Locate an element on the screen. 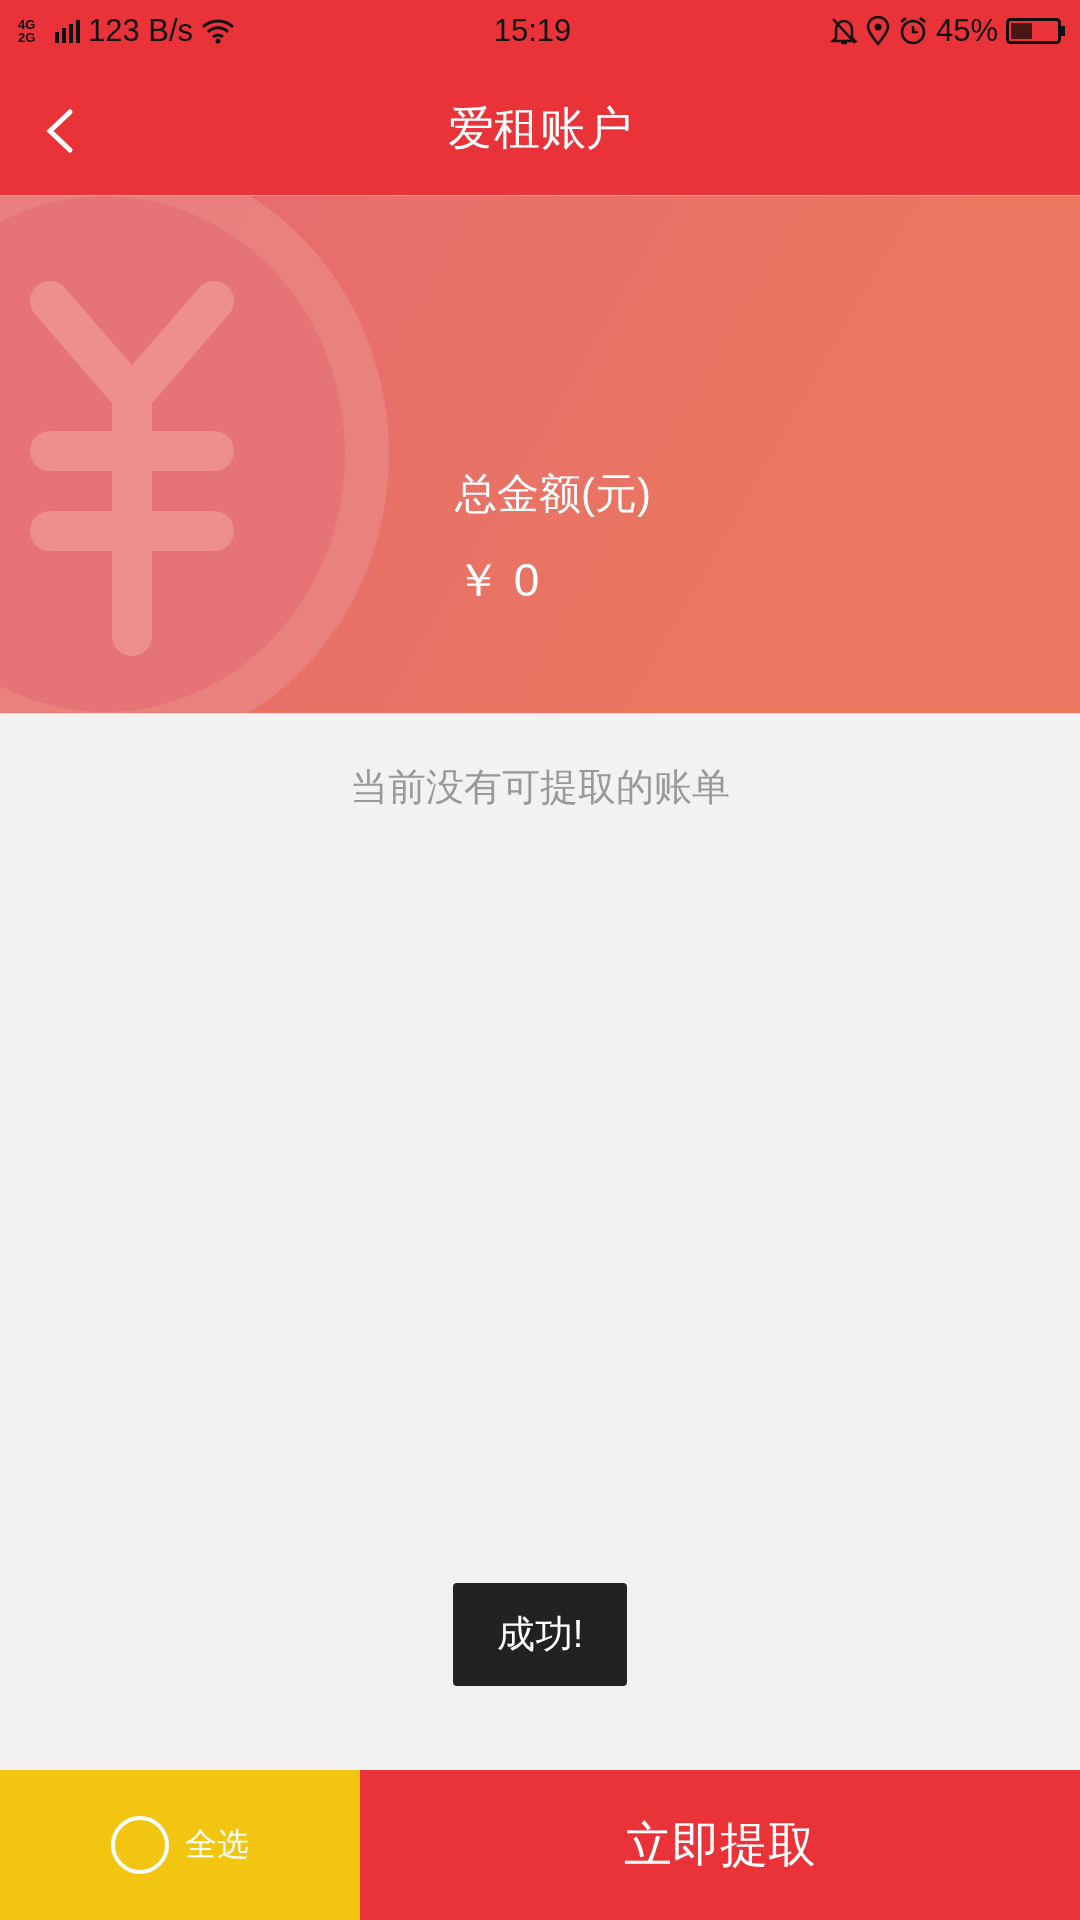 The image size is (1080, 1920). page-title: 爱租账户 is located at coordinates (540, 128).